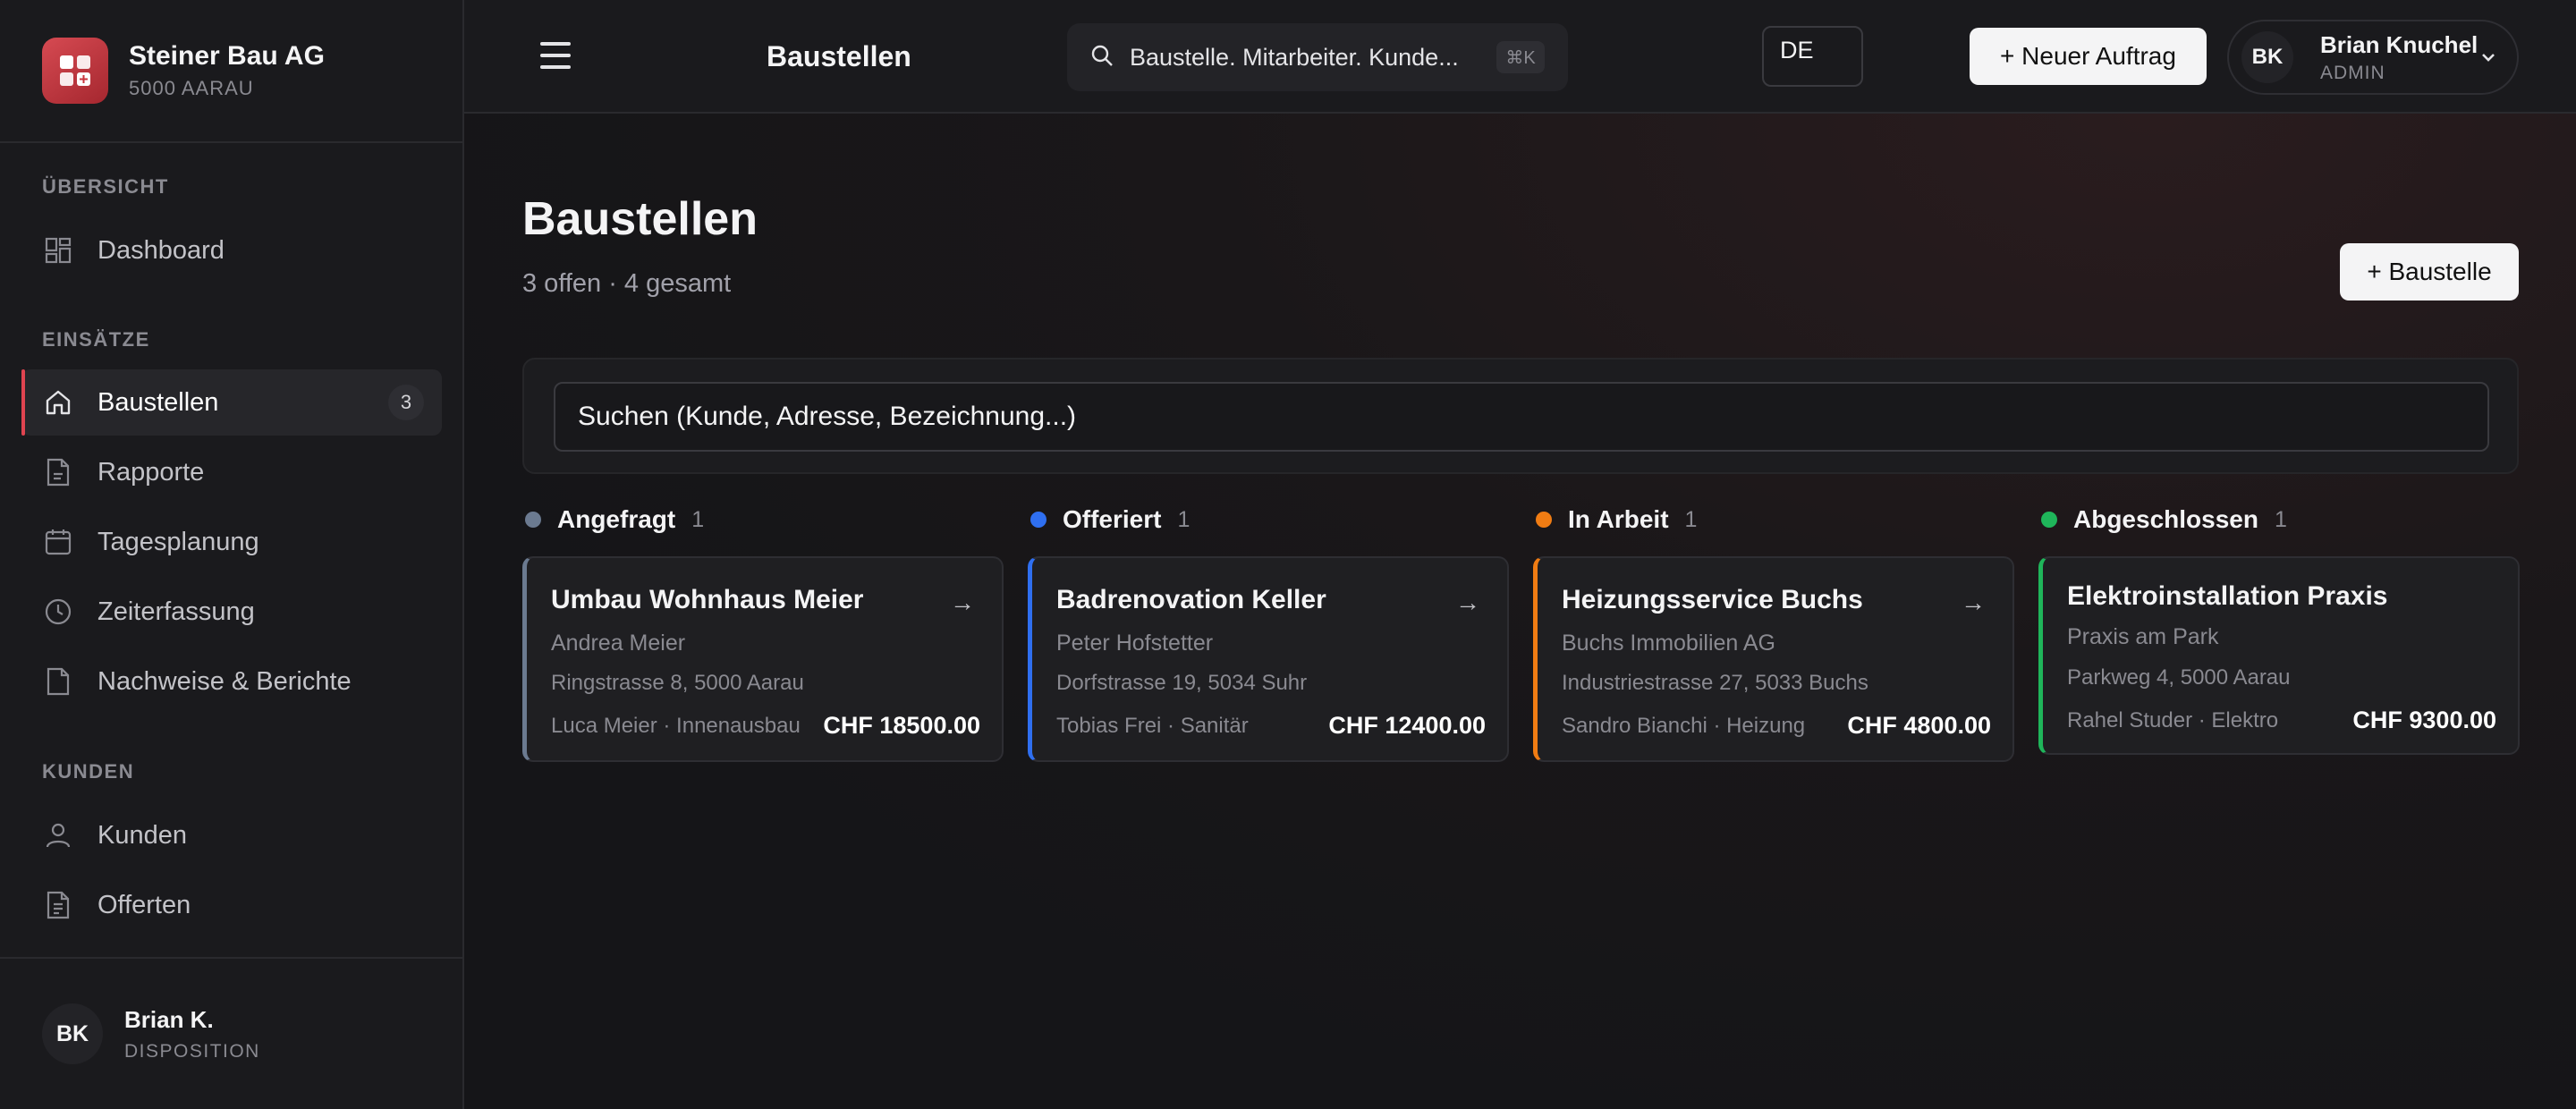 This screenshot has height=1109, width=2576. I want to click on chevron-down-icon, so click(2488, 60).